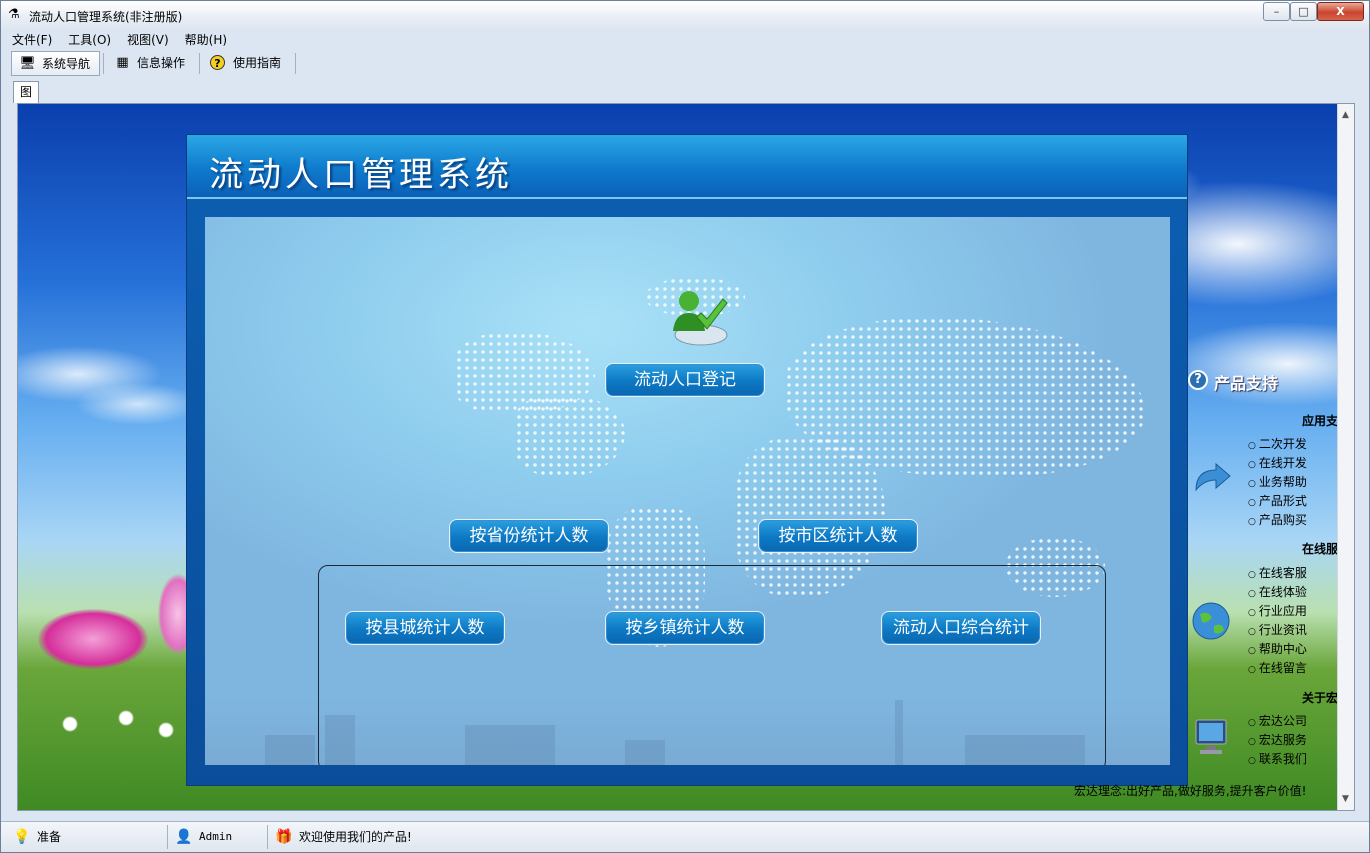  I want to click on scroll-up-arrow: ▲, so click(1345, 115).